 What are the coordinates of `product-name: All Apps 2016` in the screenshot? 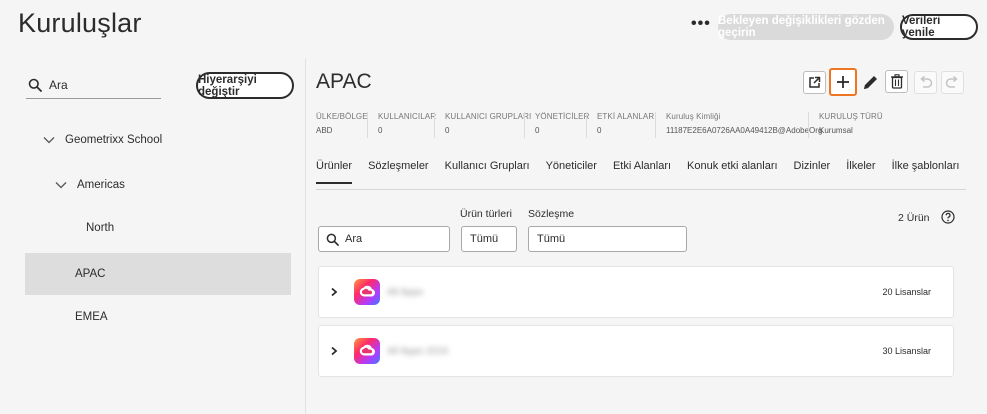 It's located at (418, 351).